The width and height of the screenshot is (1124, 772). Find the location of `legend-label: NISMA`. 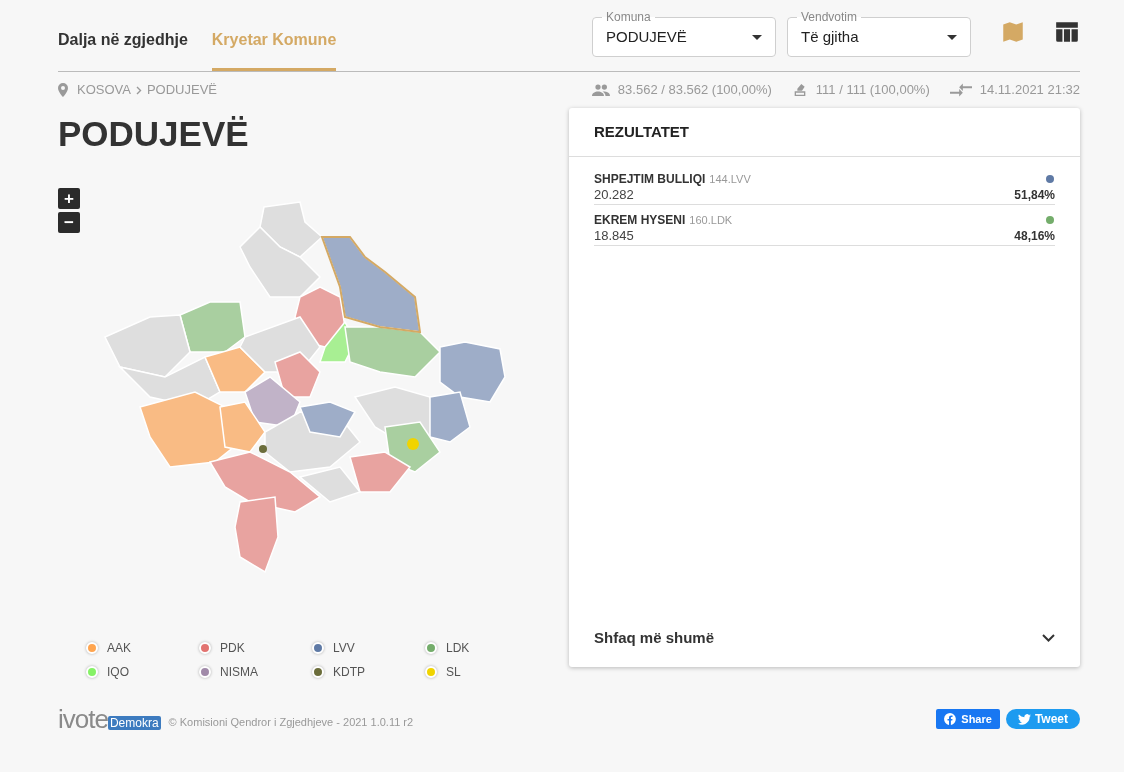

legend-label: NISMA is located at coordinates (239, 672).